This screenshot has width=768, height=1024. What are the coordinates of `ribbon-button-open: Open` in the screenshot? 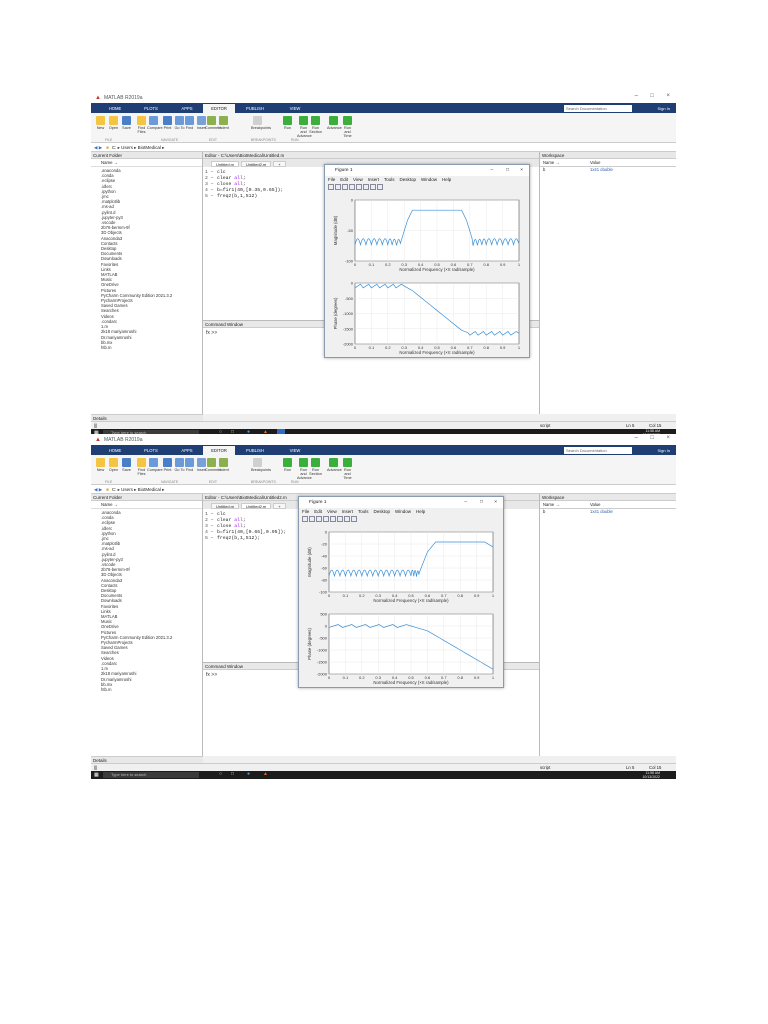 It's located at (113, 123).